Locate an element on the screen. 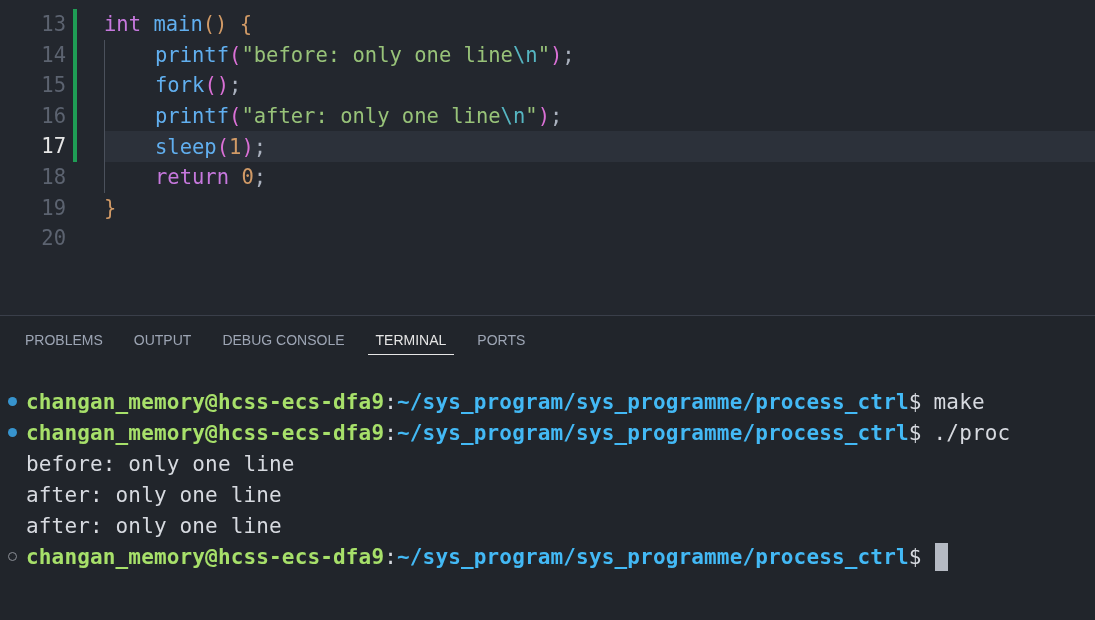  panel-tab: OUTPUT is located at coordinates (162, 341).